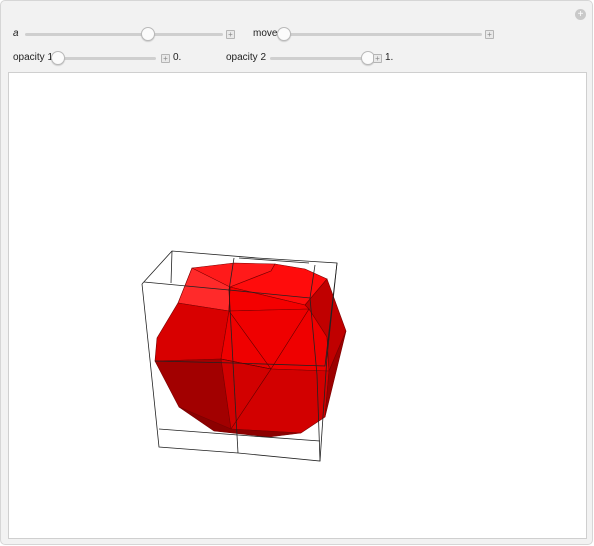 The height and width of the screenshot is (546, 594). Describe the element at coordinates (107, 58) in the screenshot. I see `opacity1-slider-track` at that location.